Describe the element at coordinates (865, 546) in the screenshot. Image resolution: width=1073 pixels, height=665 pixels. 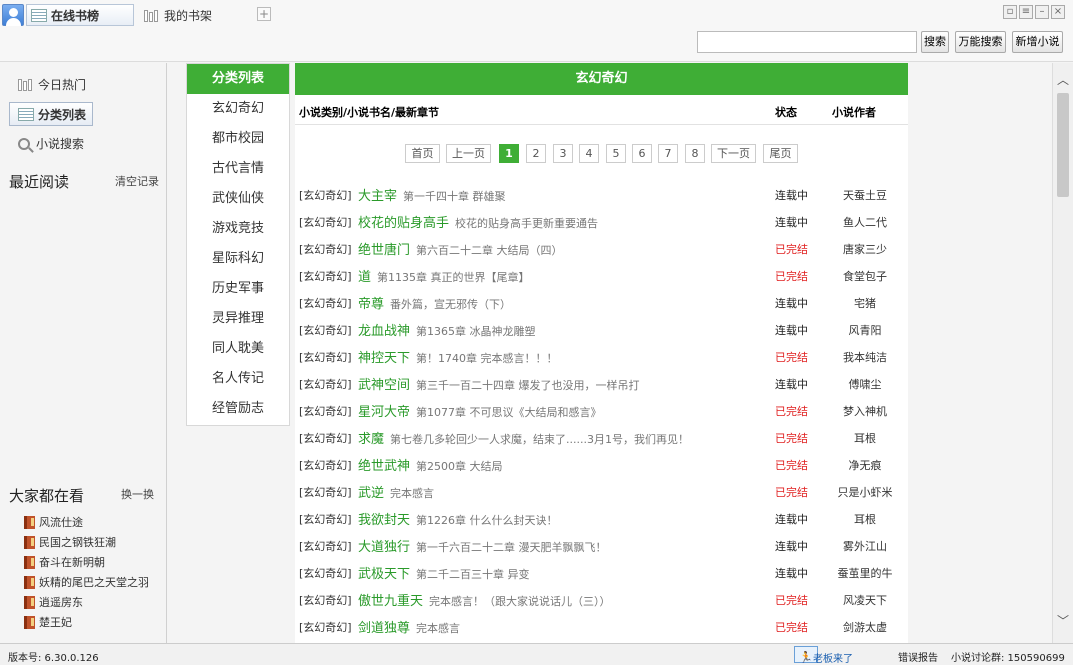
I see `author-name: 雾外江山` at that location.